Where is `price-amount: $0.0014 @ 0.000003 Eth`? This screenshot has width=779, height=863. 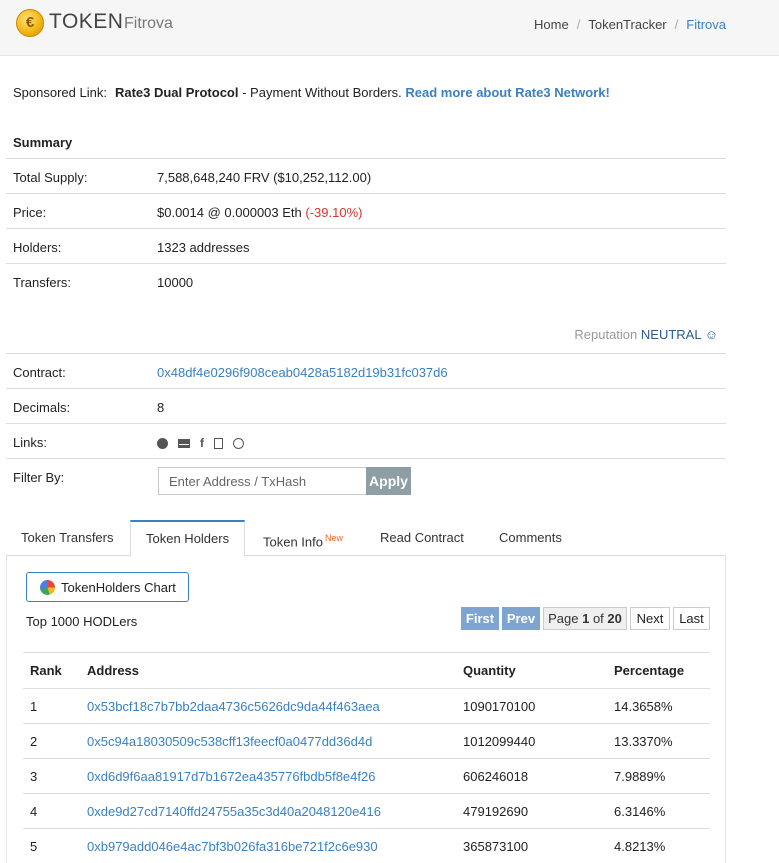
price-amount: $0.0014 @ 0.000003 Eth is located at coordinates (231, 212).